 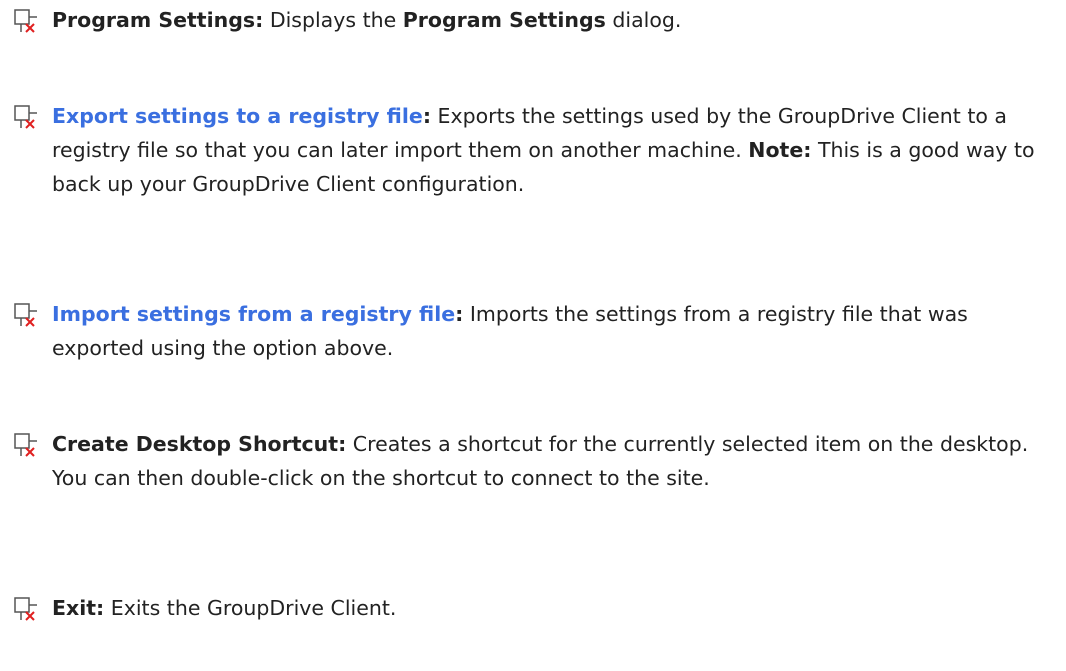 I want to click on note-label: Note:, so click(x=780, y=150).